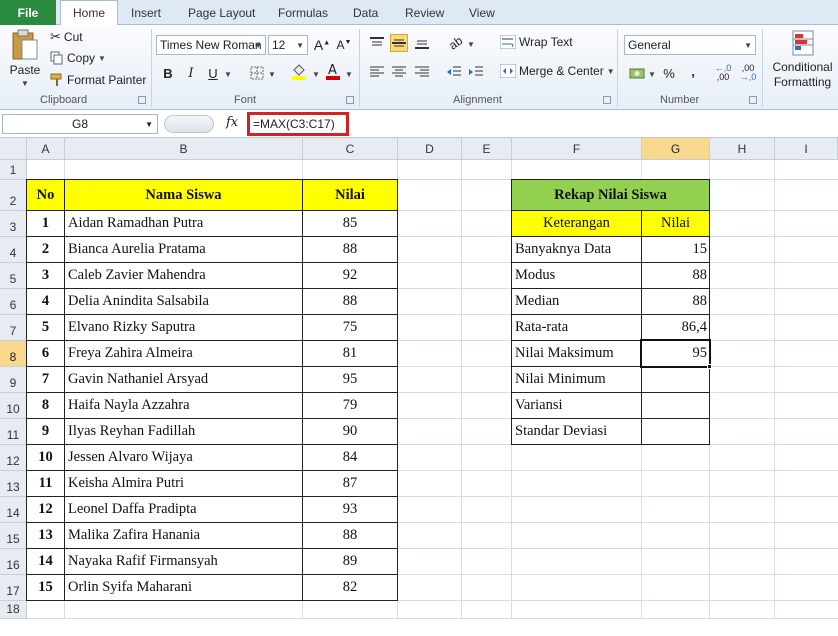 Image resolution: width=838 pixels, height=636 pixels. What do you see at coordinates (377, 43) in the screenshot?
I see `align-top-button` at bounding box center [377, 43].